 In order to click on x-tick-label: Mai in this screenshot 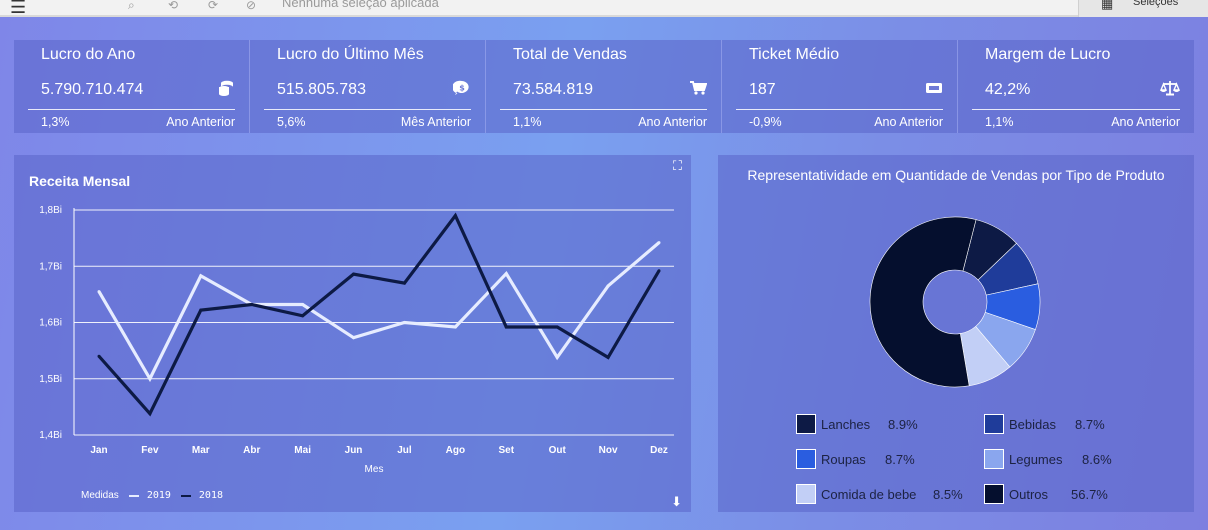, I will do `click(302, 450)`.